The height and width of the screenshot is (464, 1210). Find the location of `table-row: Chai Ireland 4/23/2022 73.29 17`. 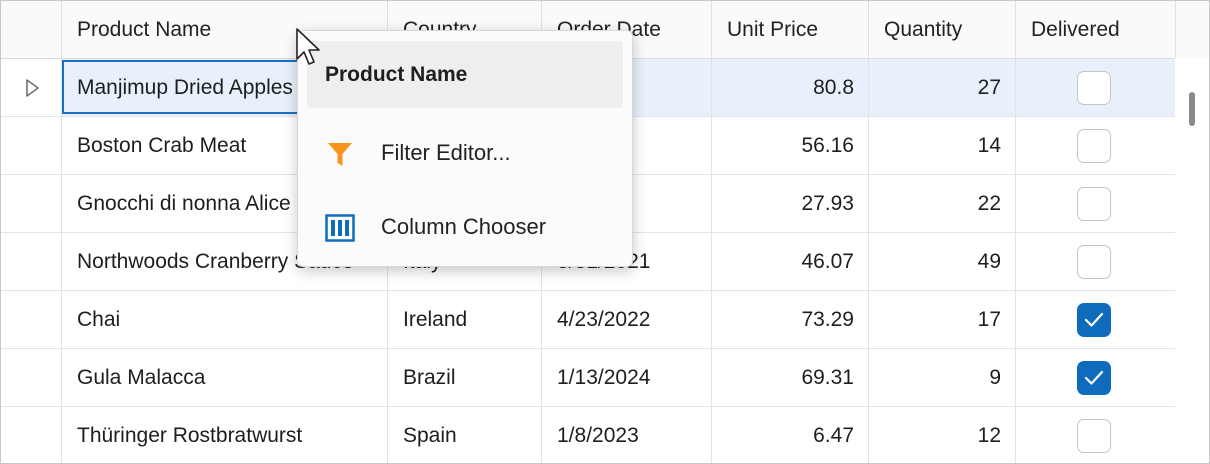

table-row: Chai Ireland 4/23/2022 73.29 17 is located at coordinates (588, 320).